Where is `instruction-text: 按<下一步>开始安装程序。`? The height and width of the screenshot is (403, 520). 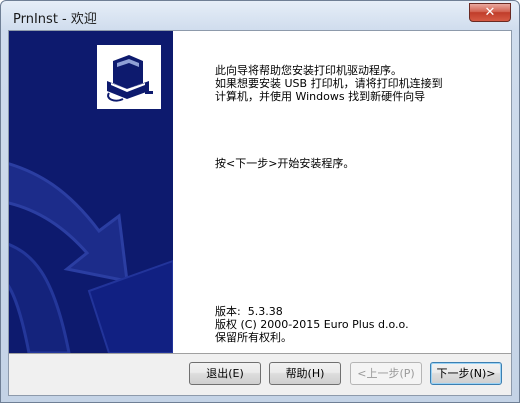 instruction-text: 按<下一步>开始安装程序。 is located at coordinates (285, 163).